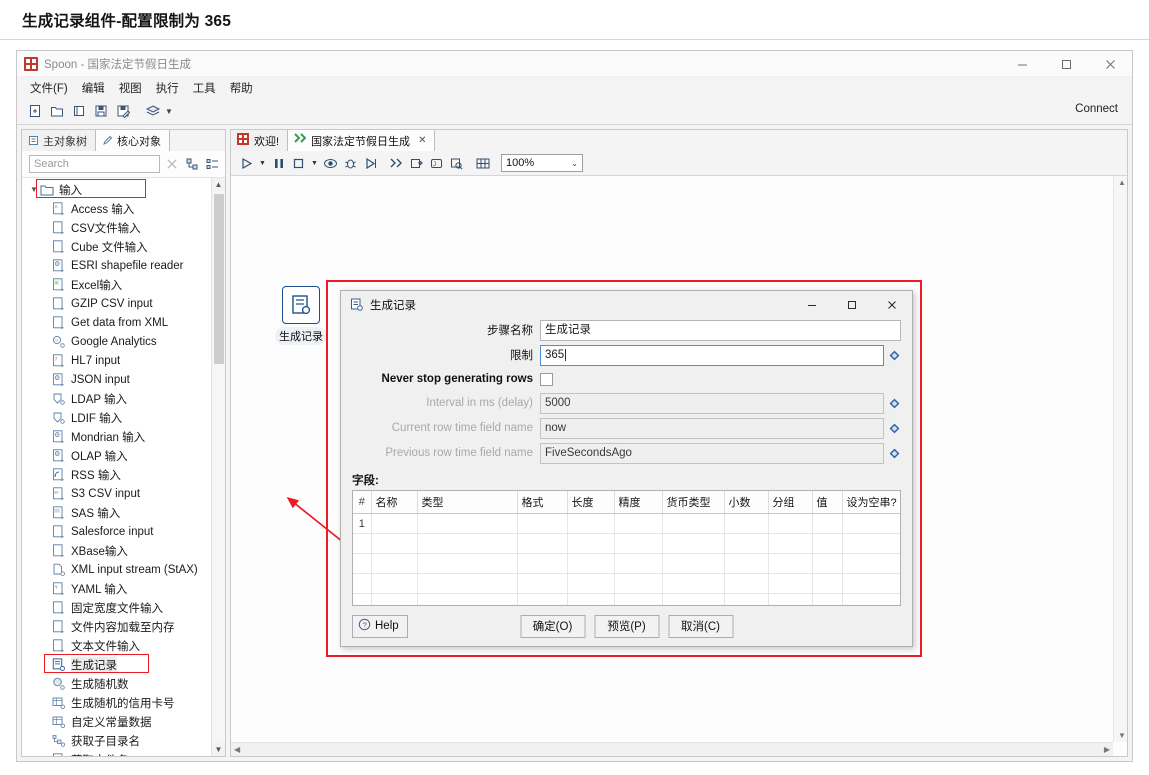  Describe the element at coordinates (116, 322) in the screenshot. I see `tree-item-6: Get data from XML` at that location.